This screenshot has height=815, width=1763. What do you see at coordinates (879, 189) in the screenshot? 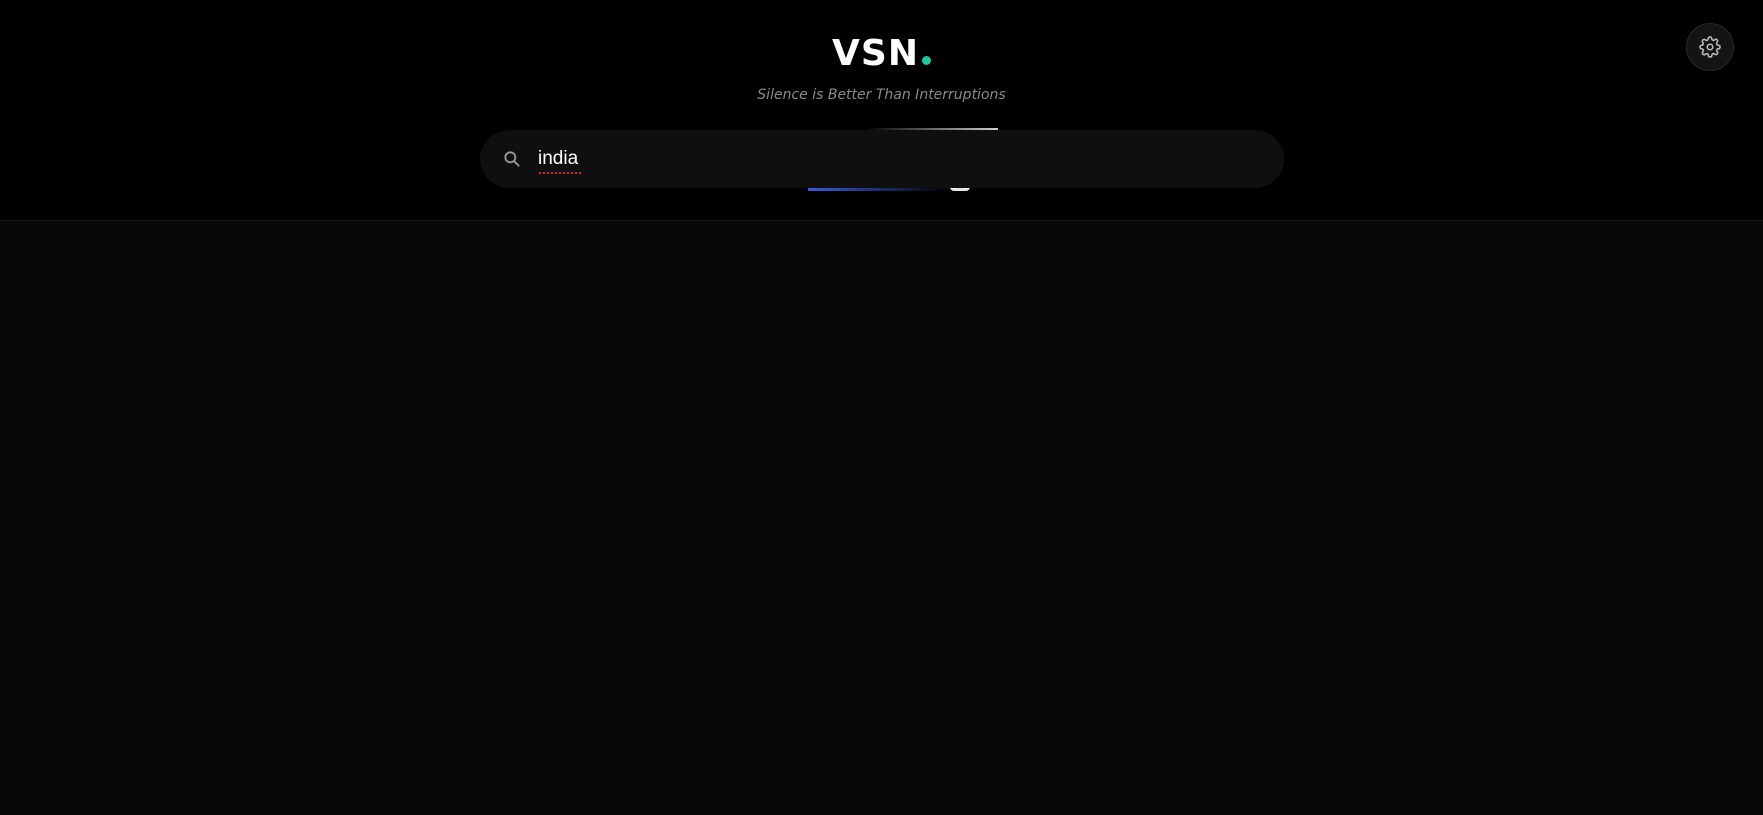
I see `search-glow-bottom` at bounding box center [879, 189].